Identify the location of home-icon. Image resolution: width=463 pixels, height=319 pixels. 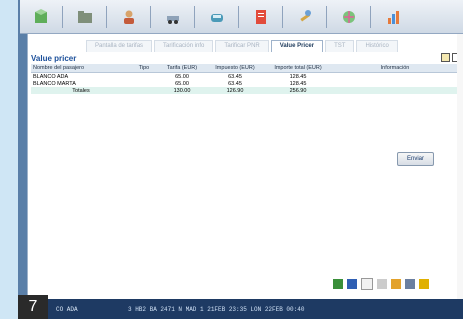
(396, 284).